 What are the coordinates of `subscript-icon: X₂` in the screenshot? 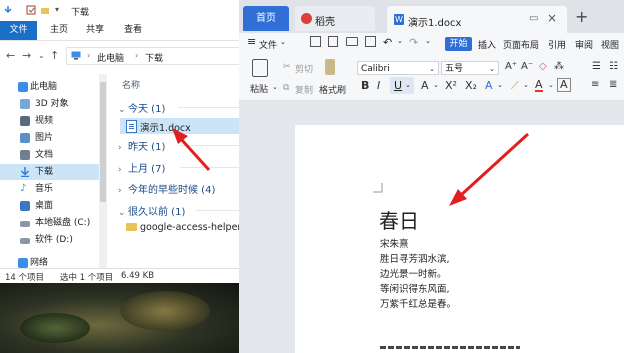 It's located at (471, 85).